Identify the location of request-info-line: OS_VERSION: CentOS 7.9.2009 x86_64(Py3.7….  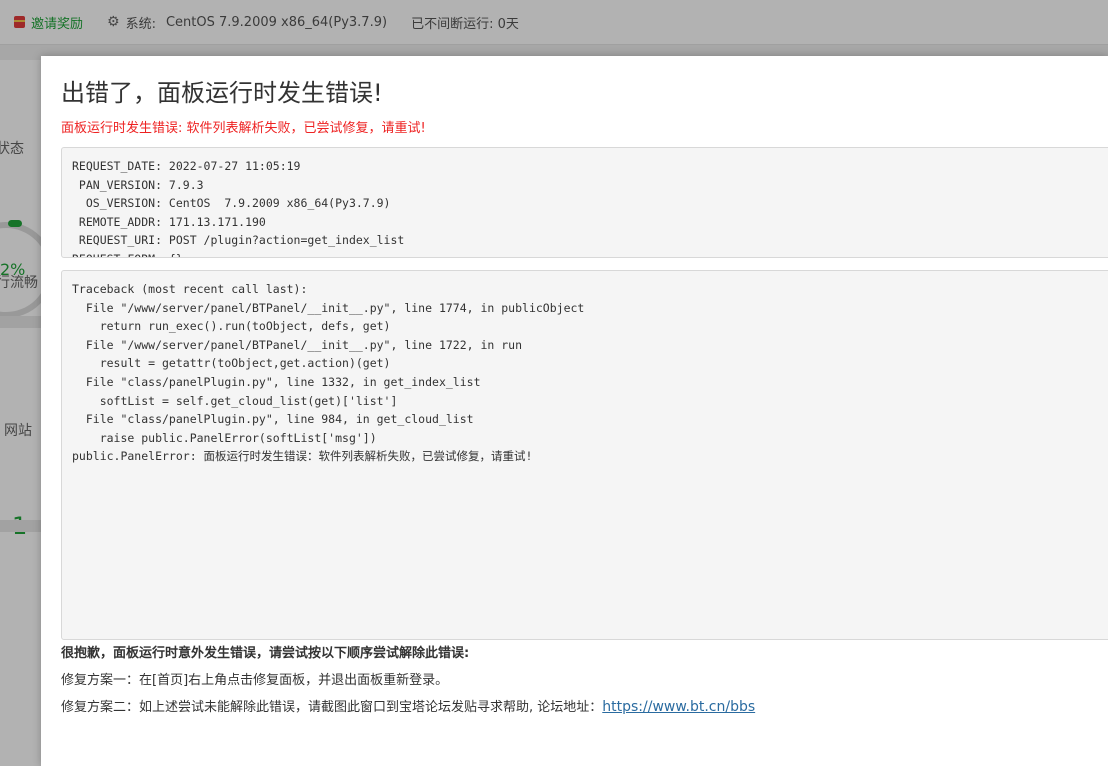
(231, 203).